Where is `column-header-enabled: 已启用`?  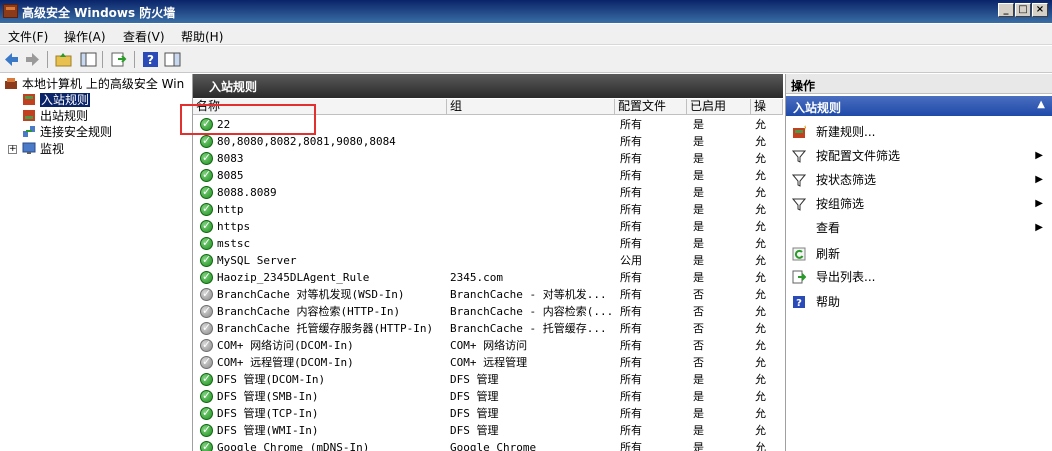 column-header-enabled: 已启用 is located at coordinates (719, 107).